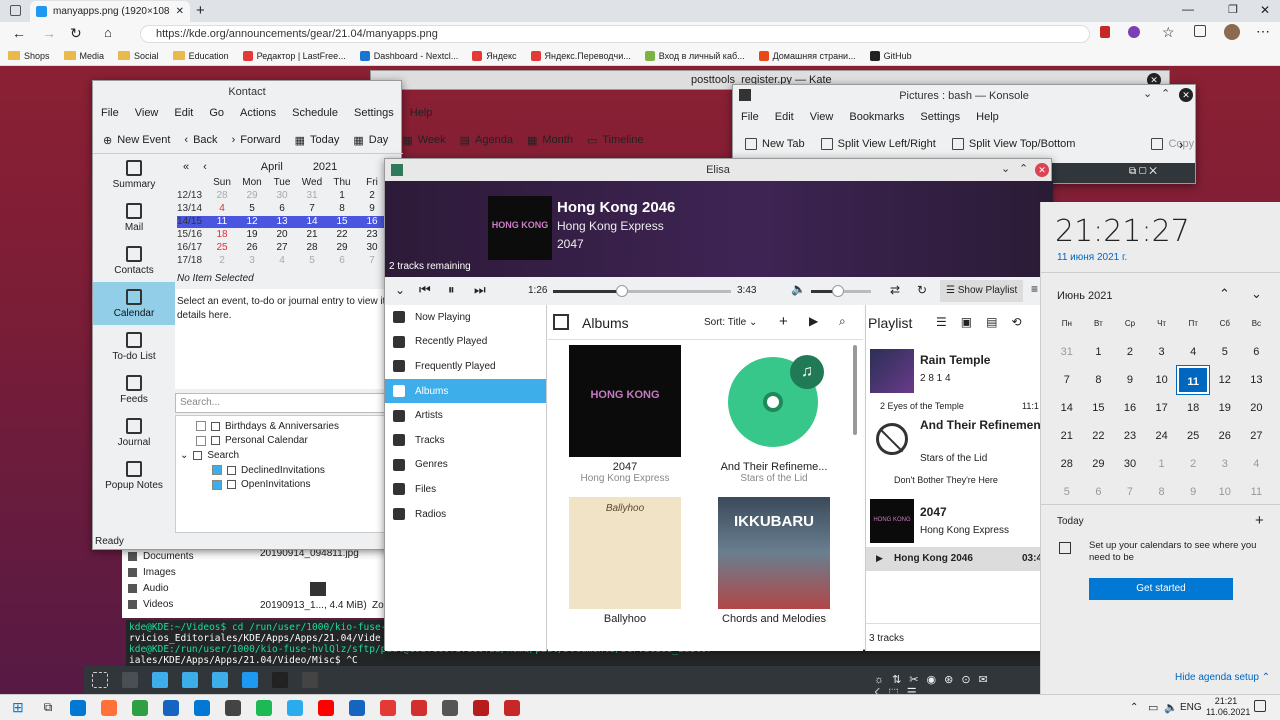  Describe the element at coordinates (1099, 464) in the screenshot. I see `calendar-day: 29` at that location.